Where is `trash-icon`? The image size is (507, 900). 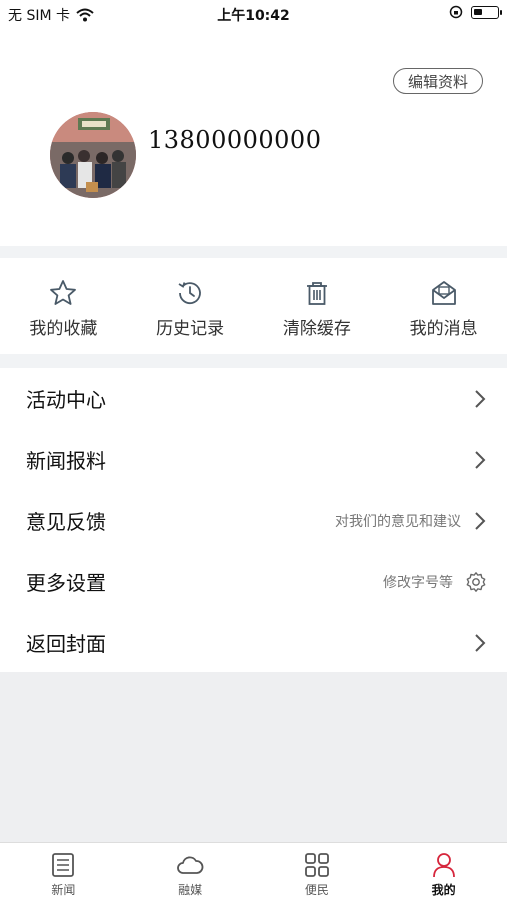 trash-icon is located at coordinates (316, 293).